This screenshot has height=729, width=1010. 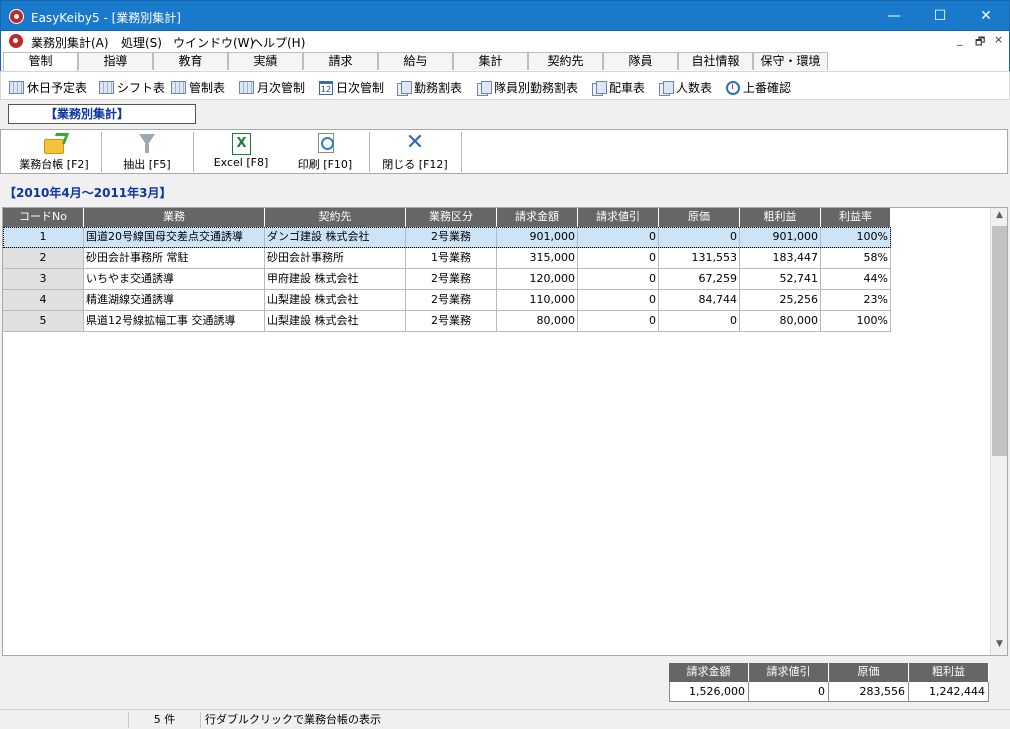 What do you see at coordinates (213, 42) in the screenshot?
I see `menu-window: ウインドウ(W)` at bounding box center [213, 42].